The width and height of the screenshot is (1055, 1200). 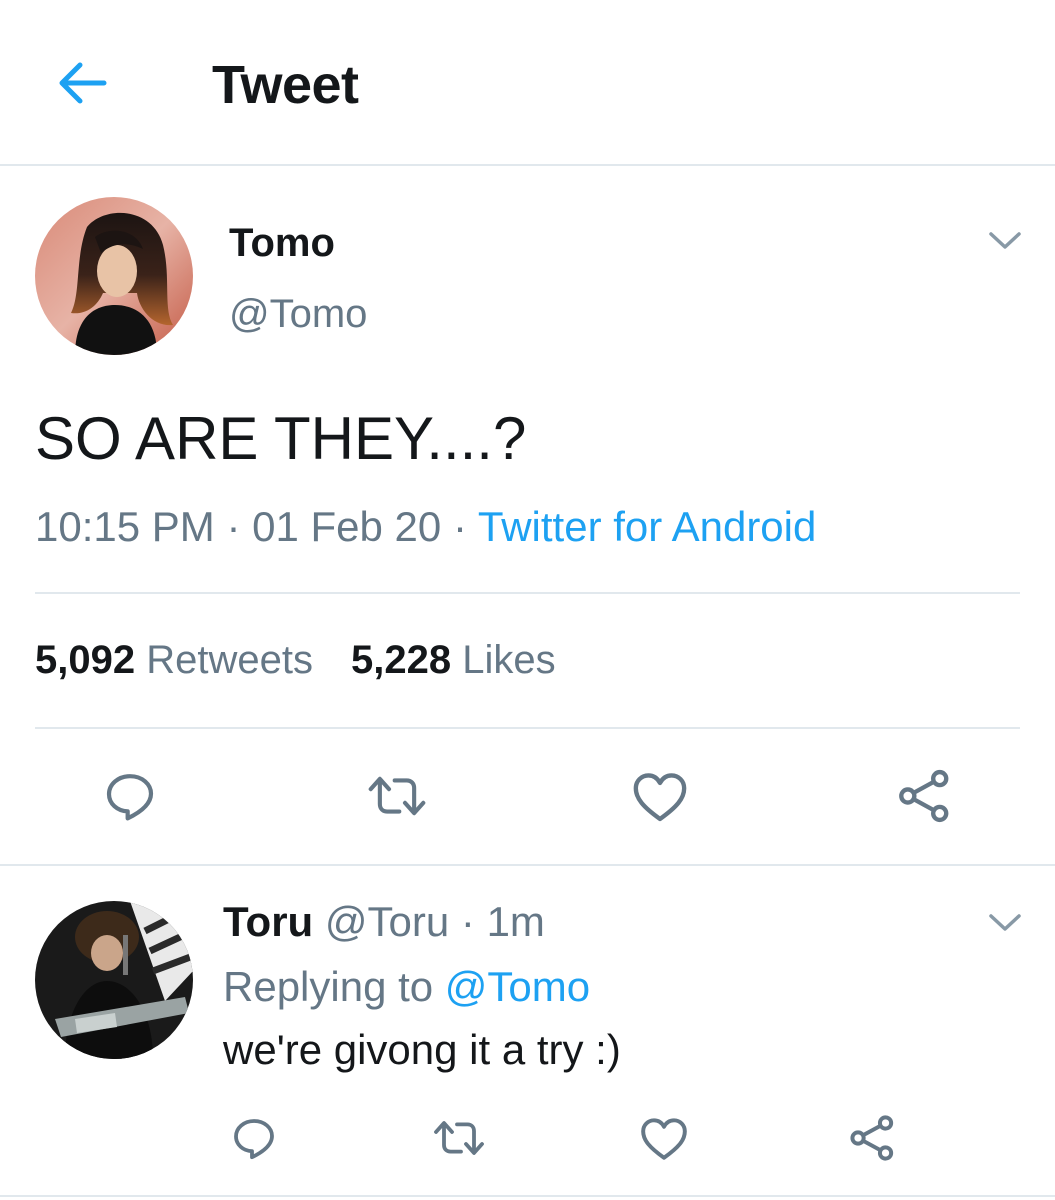 I want to click on replying-label: Replying to, so click(x=328, y=986).